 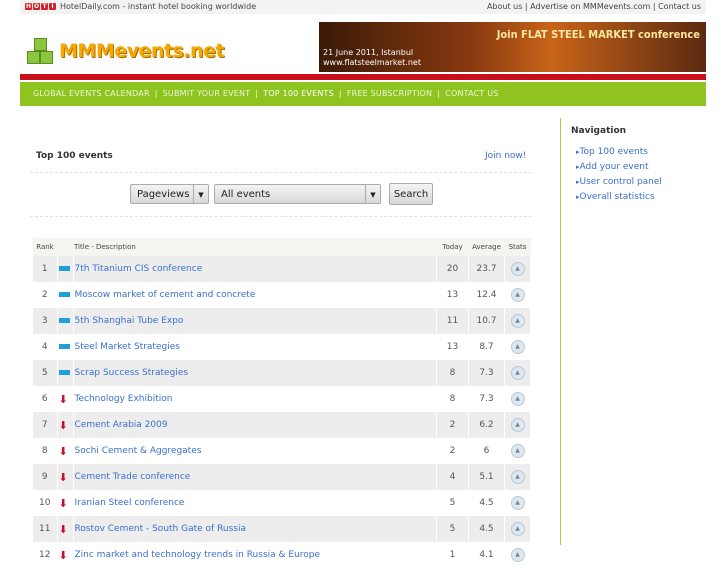 What do you see at coordinates (486, 347) in the screenshot?
I see `average-value: 8.7` at bounding box center [486, 347].